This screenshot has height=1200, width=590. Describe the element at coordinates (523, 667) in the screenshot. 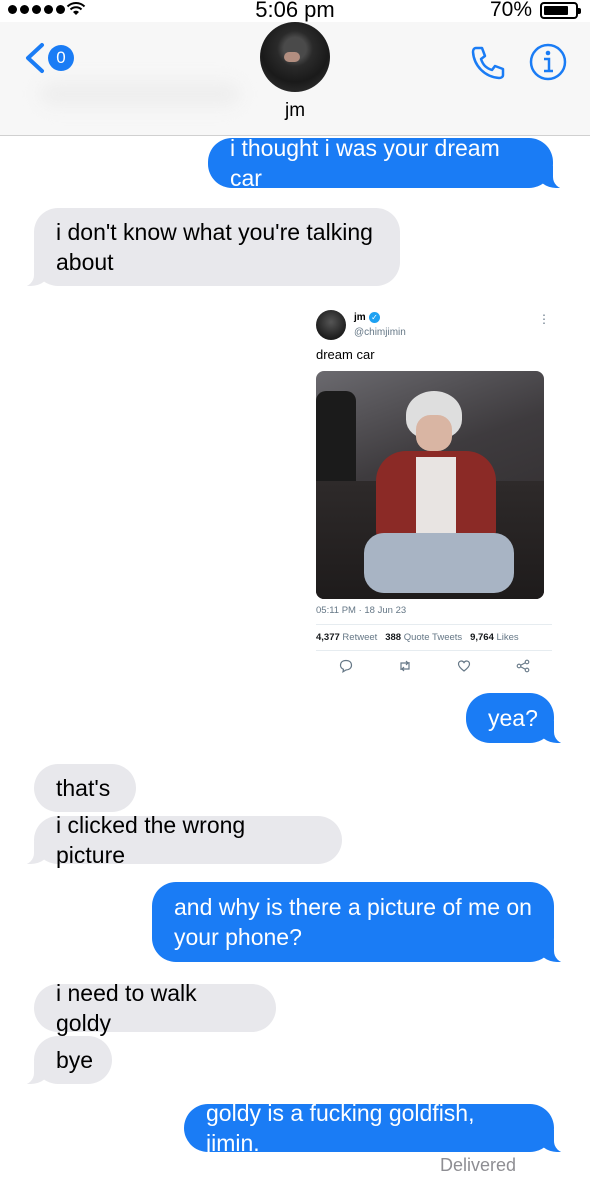

I see `share-icon` at that location.